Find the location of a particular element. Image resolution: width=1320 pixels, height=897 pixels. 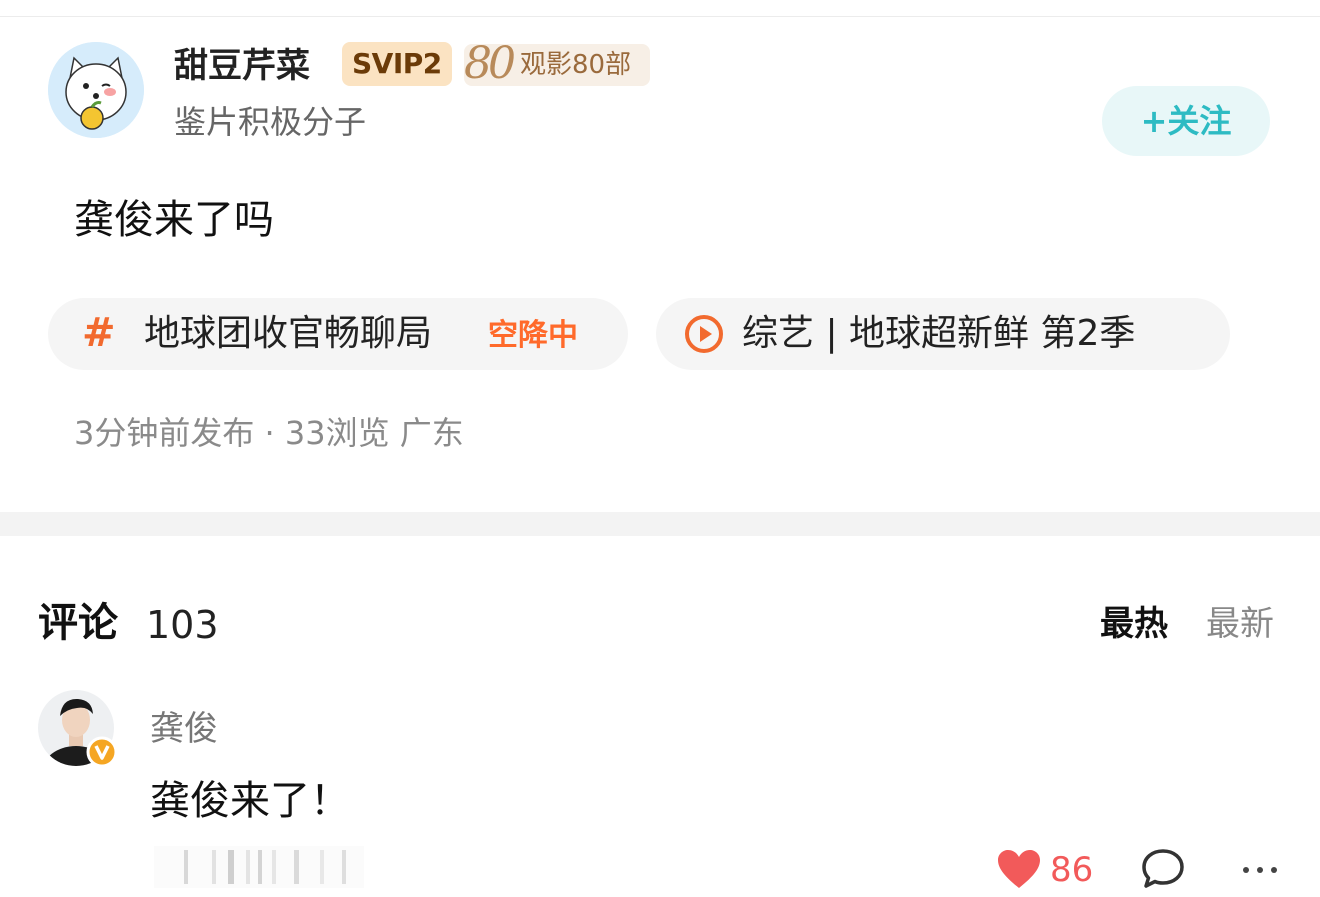

live-badge: 空降中 is located at coordinates (533, 335).